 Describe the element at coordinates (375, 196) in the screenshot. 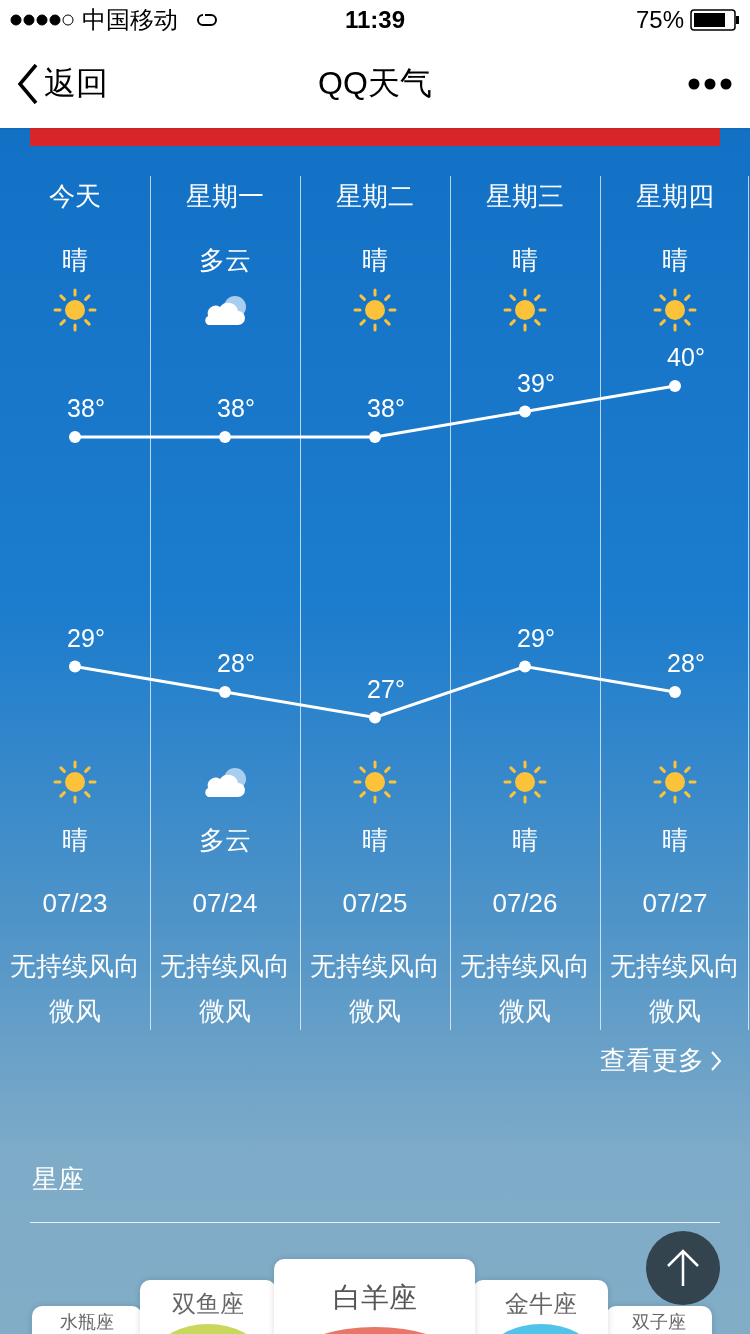

I see `day-label: 星期二` at that location.